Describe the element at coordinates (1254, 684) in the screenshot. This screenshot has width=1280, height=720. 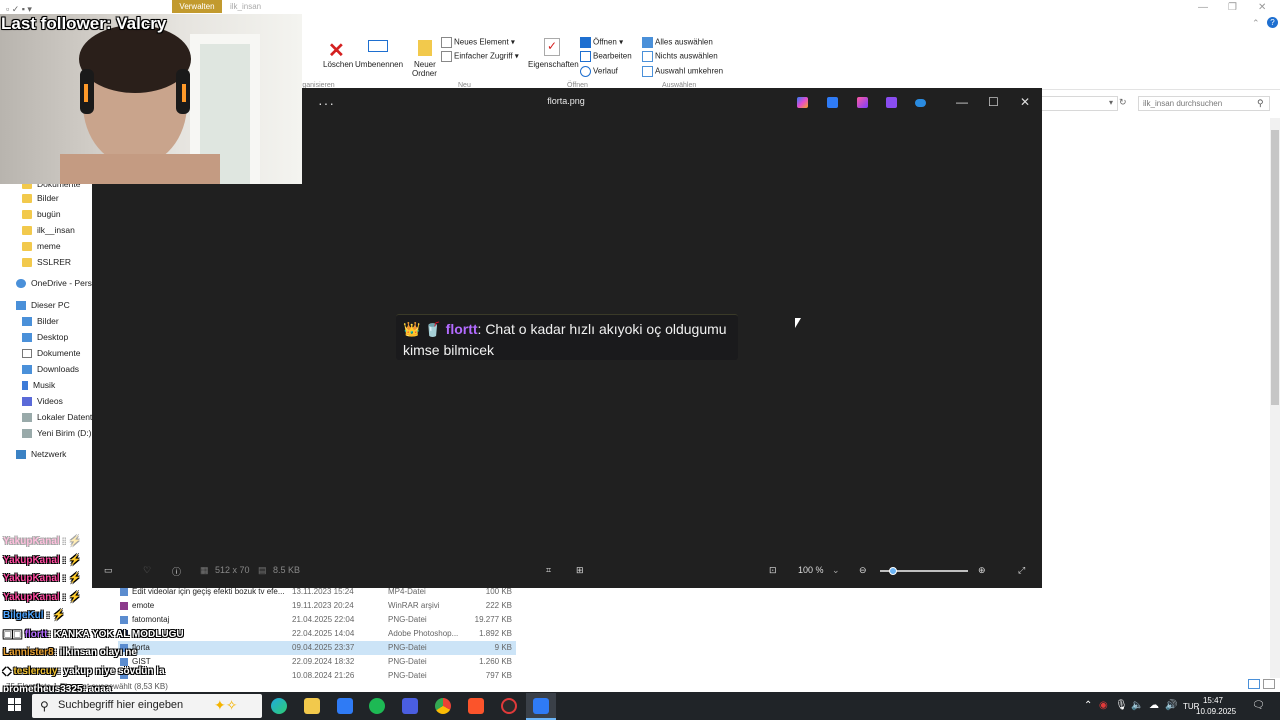
I see `details-view-icon` at that location.